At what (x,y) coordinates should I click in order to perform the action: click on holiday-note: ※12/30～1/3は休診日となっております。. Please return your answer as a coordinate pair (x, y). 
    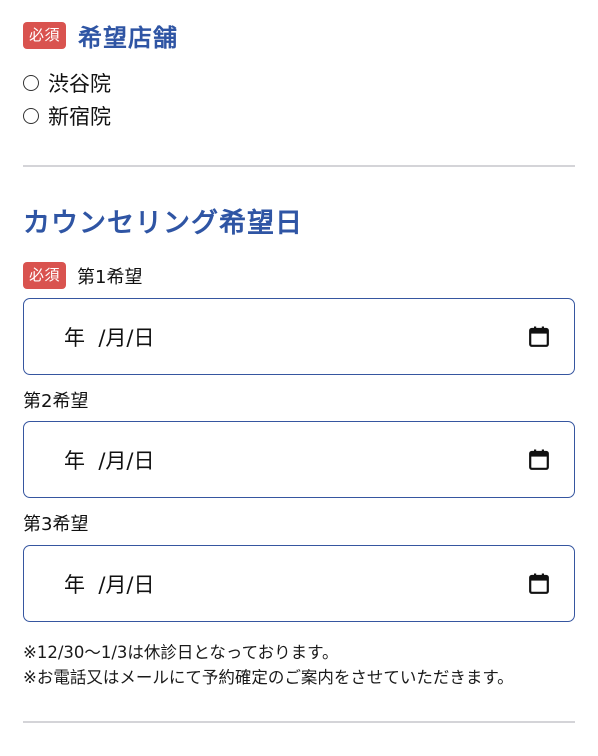
    Looking at the image, I should click on (181, 652).